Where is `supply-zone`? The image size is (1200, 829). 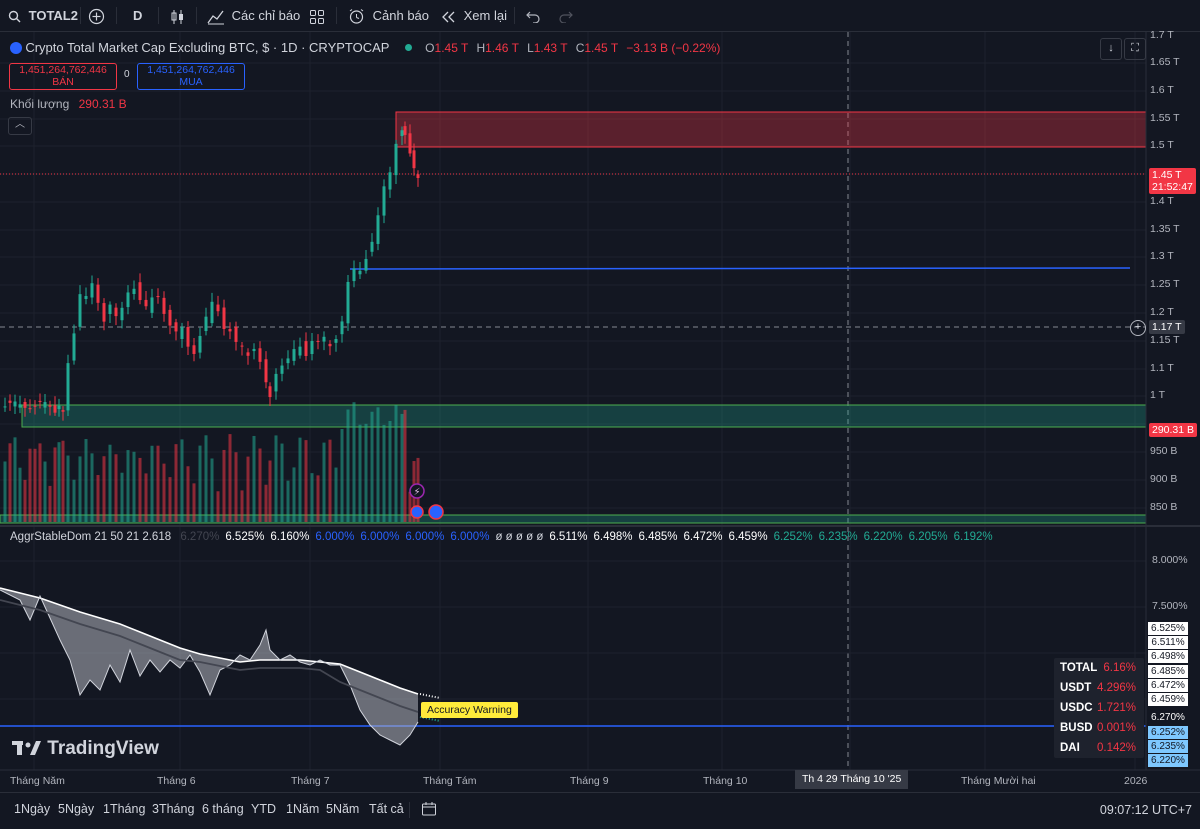 supply-zone is located at coordinates (771, 129).